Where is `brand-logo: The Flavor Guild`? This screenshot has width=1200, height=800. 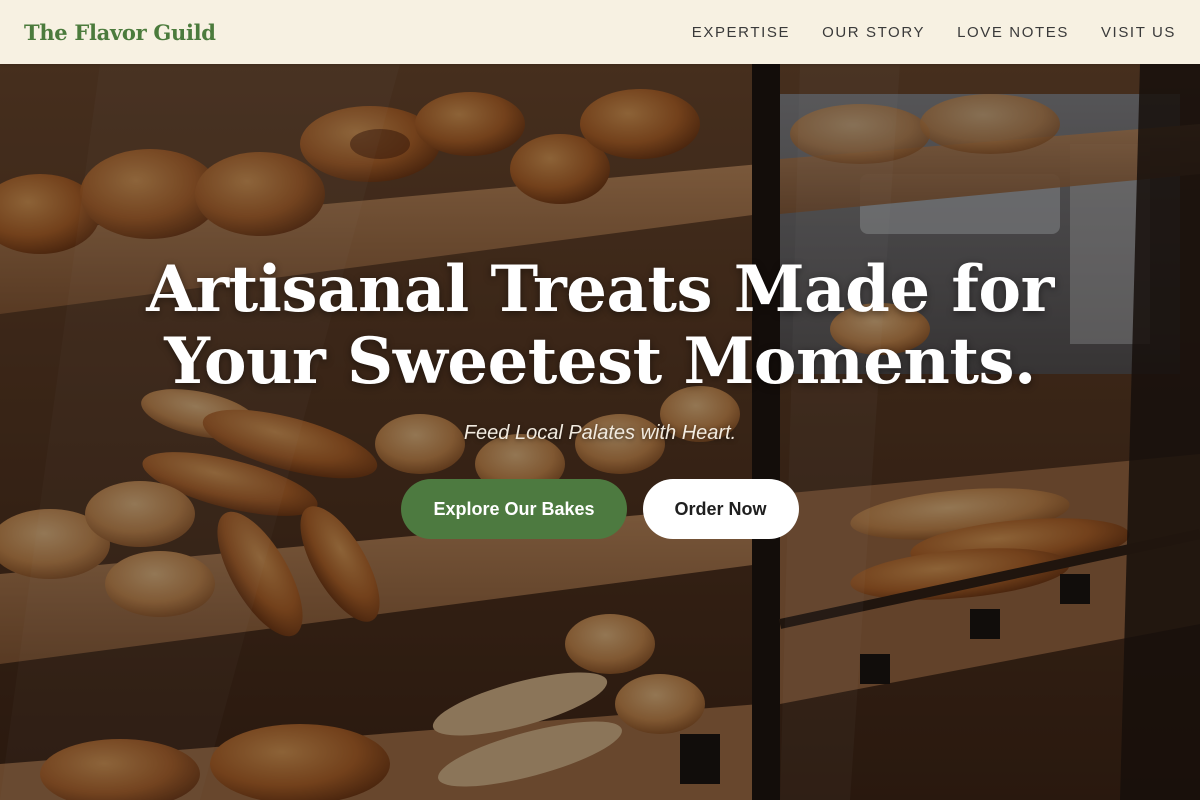
brand-logo: The Flavor Guild is located at coordinates (120, 32).